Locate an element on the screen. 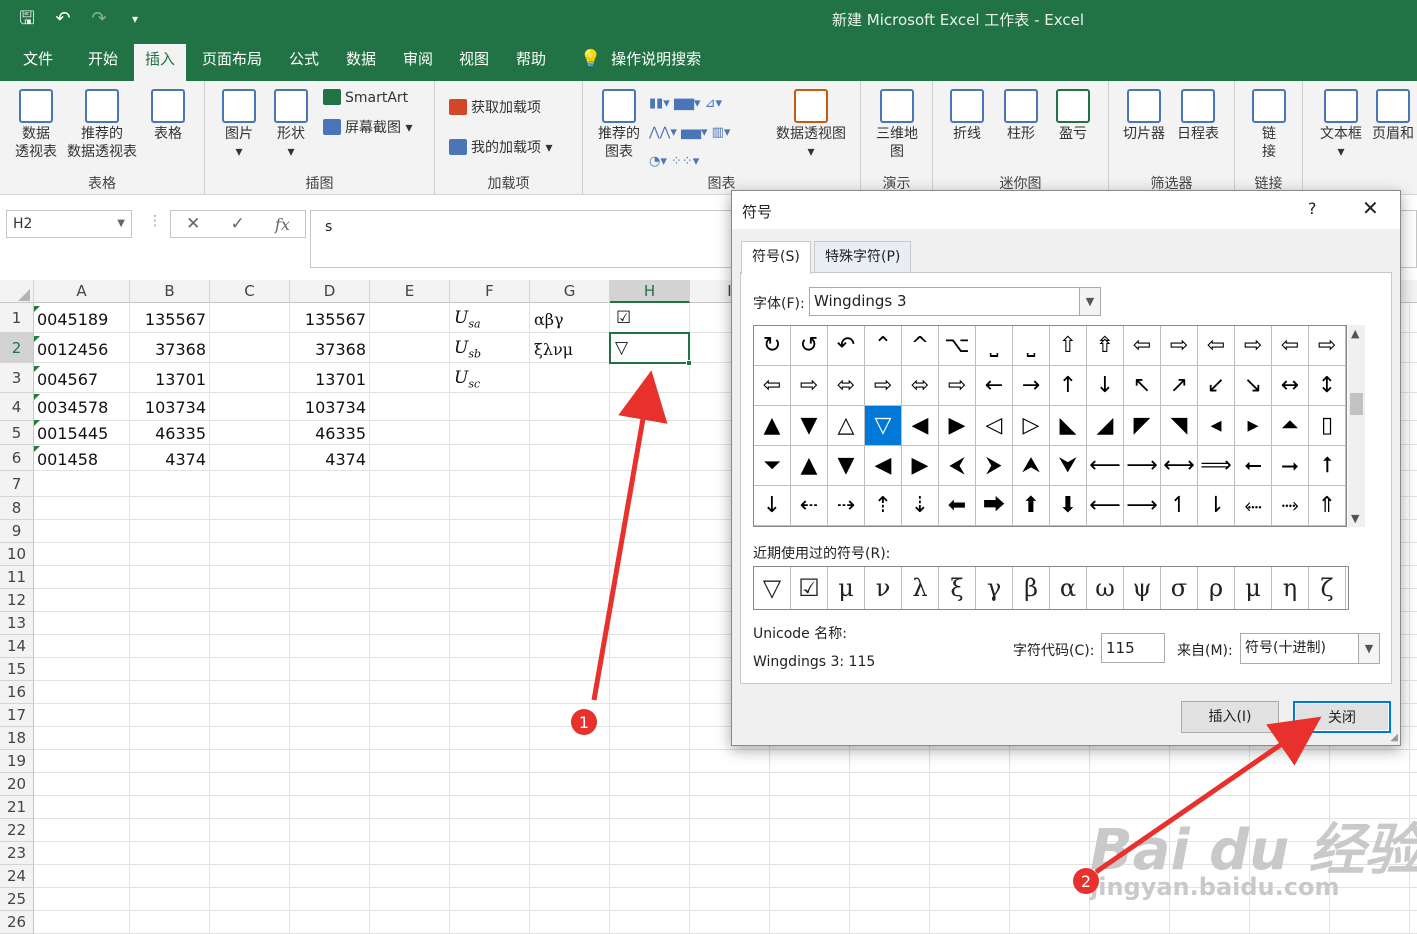  marker-2-label: 2 is located at coordinates (1086, 881).